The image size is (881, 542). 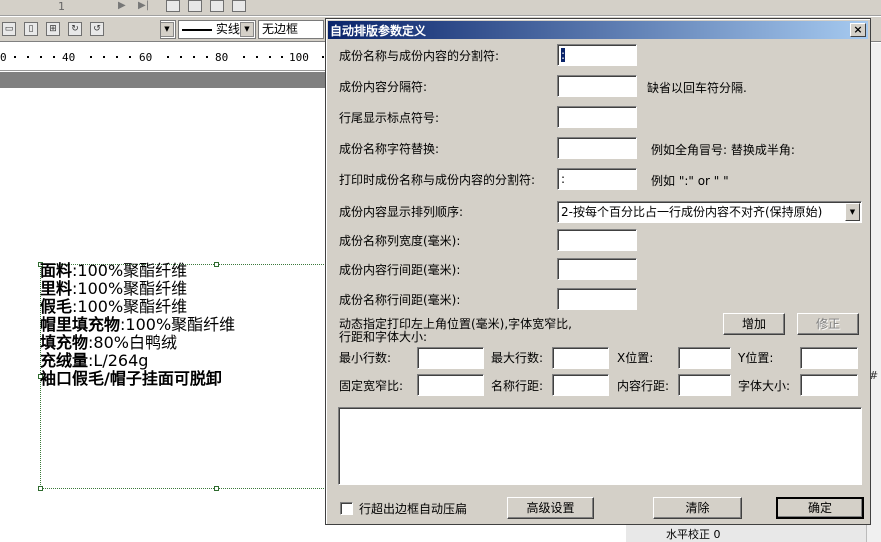 What do you see at coordinates (97, 29) in the screenshot?
I see `undo-icon: ↺` at bounding box center [97, 29].